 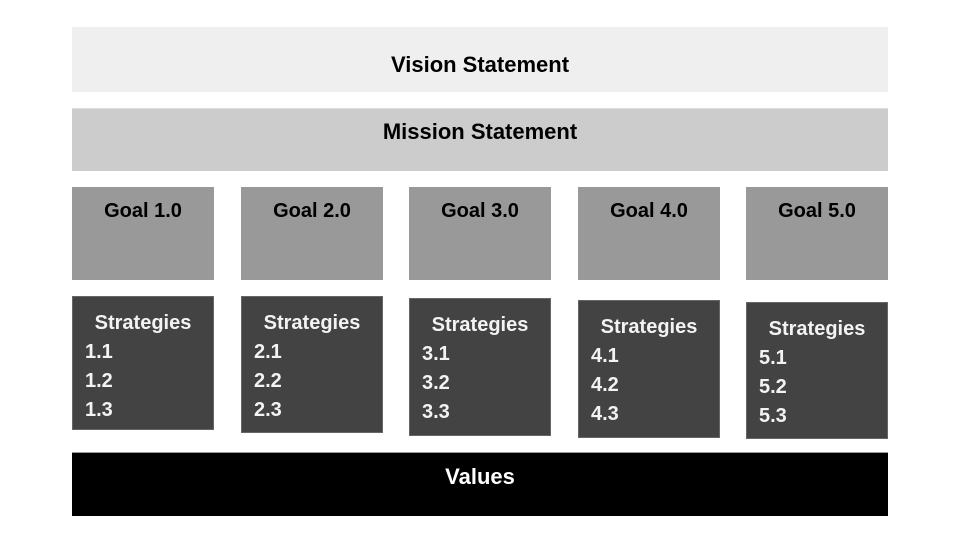 I want to click on strategy-item: 5.2, so click(x=773, y=387).